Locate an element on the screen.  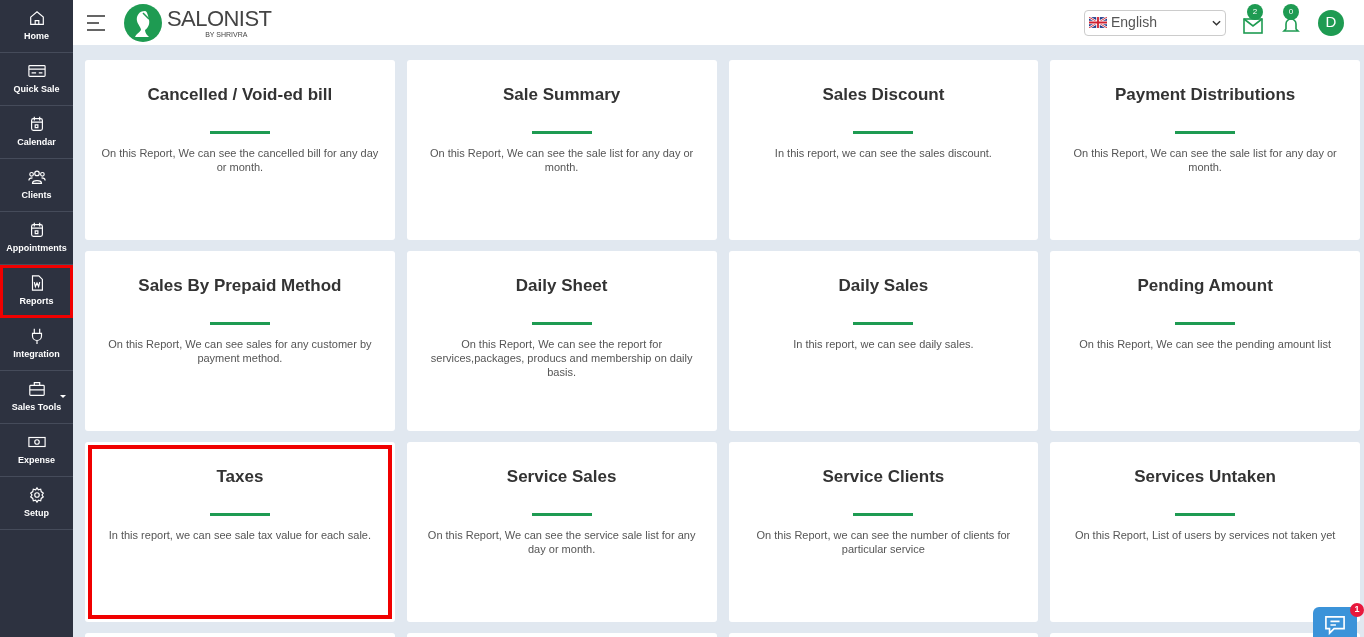
logo-wordmark: SALONIST is located at coordinates (219, 18).